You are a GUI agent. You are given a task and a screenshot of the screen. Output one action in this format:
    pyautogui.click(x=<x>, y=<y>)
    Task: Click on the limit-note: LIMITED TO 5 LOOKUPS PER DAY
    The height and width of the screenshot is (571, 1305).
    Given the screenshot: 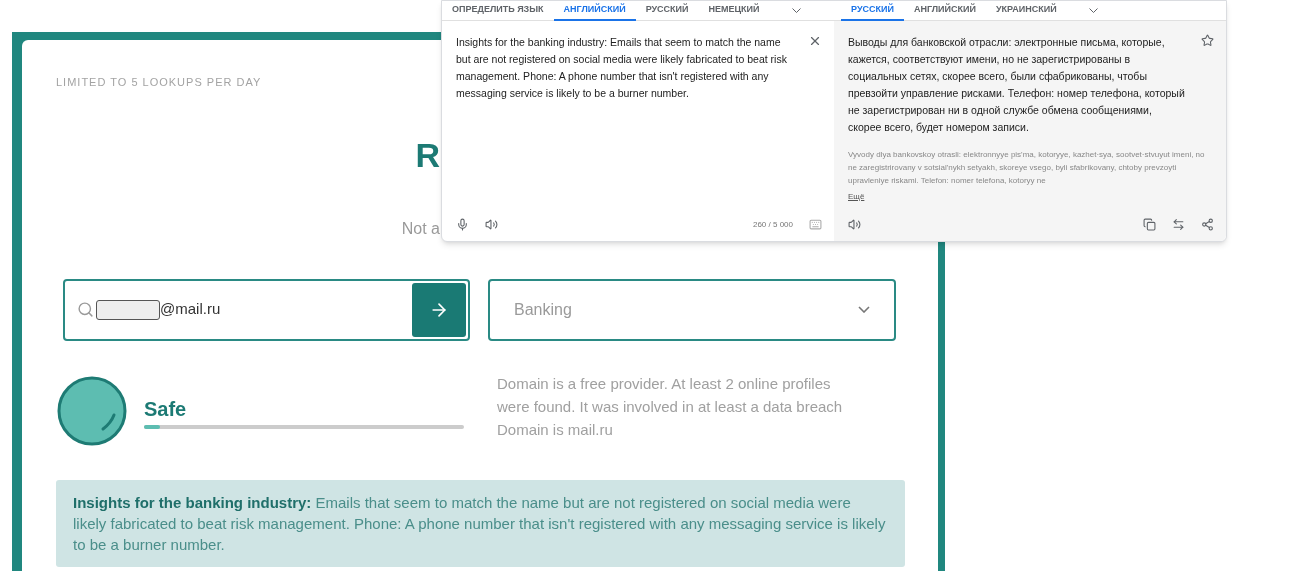 What is the action you would take?
    pyautogui.click(x=159, y=82)
    